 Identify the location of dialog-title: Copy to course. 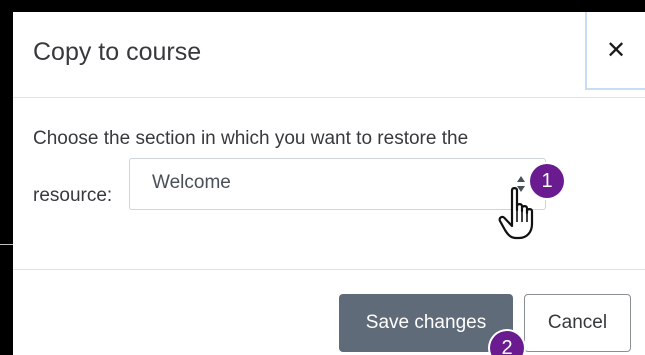
(117, 52).